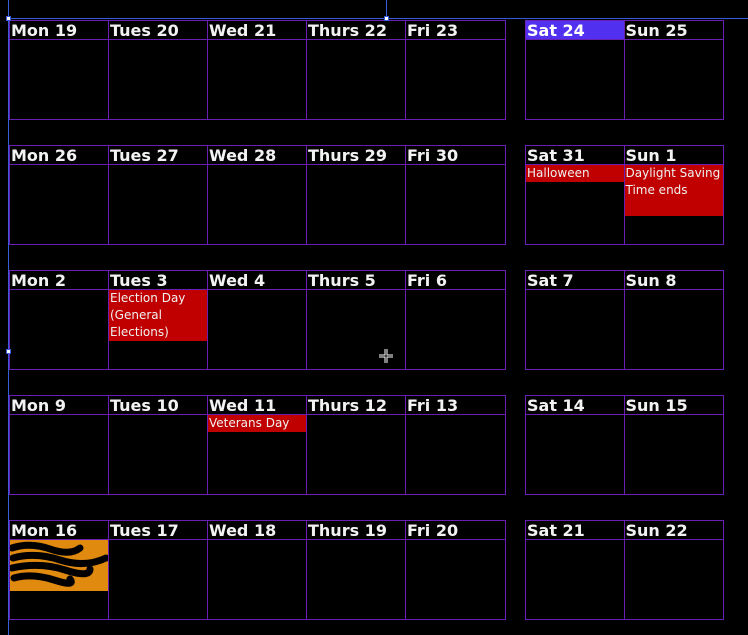 The width and height of the screenshot is (748, 635). Describe the element at coordinates (455, 405) in the screenshot. I see `day-header: Fri 13` at that location.